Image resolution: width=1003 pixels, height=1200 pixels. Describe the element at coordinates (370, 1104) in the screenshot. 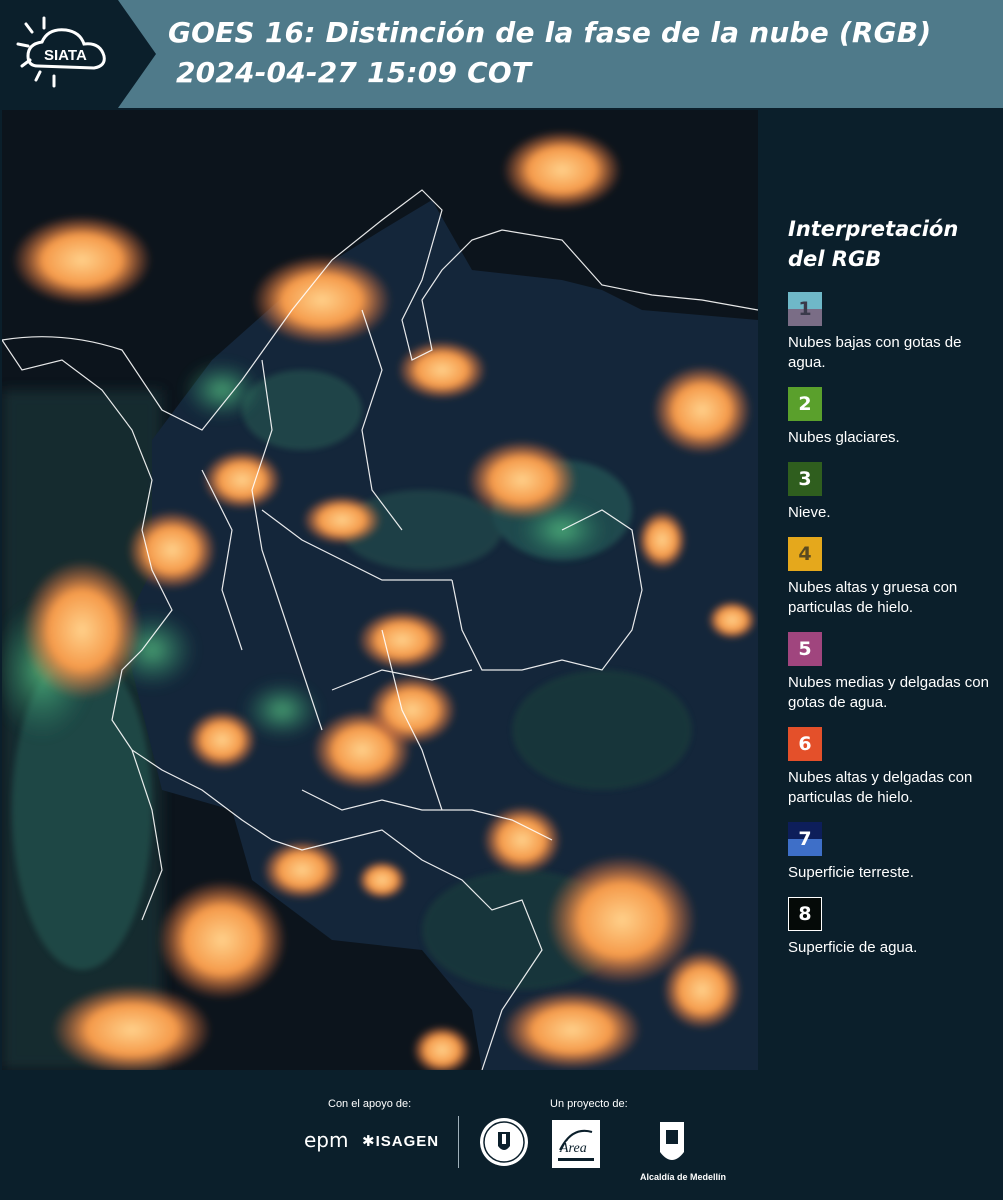

I see `support-label: Con el apoyo de:` at that location.